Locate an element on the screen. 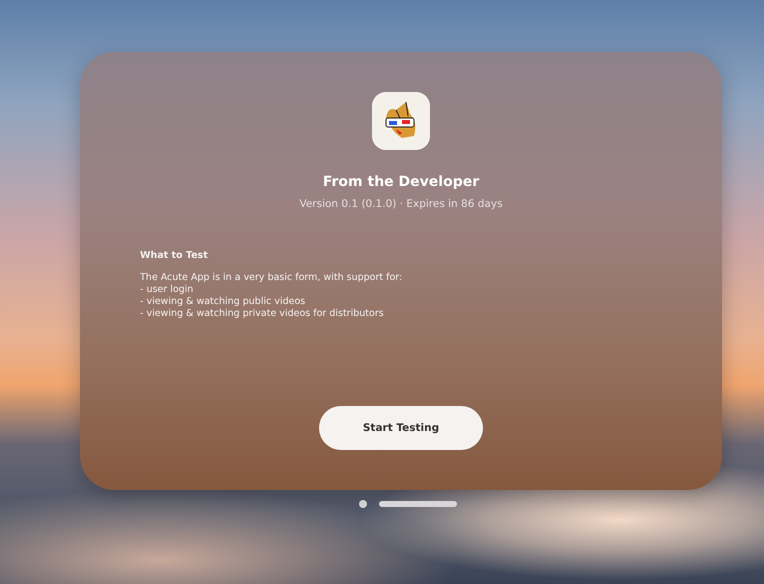 The height and width of the screenshot is (584, 764). notes-heading: What to Test is located at coordinates (174, 256).